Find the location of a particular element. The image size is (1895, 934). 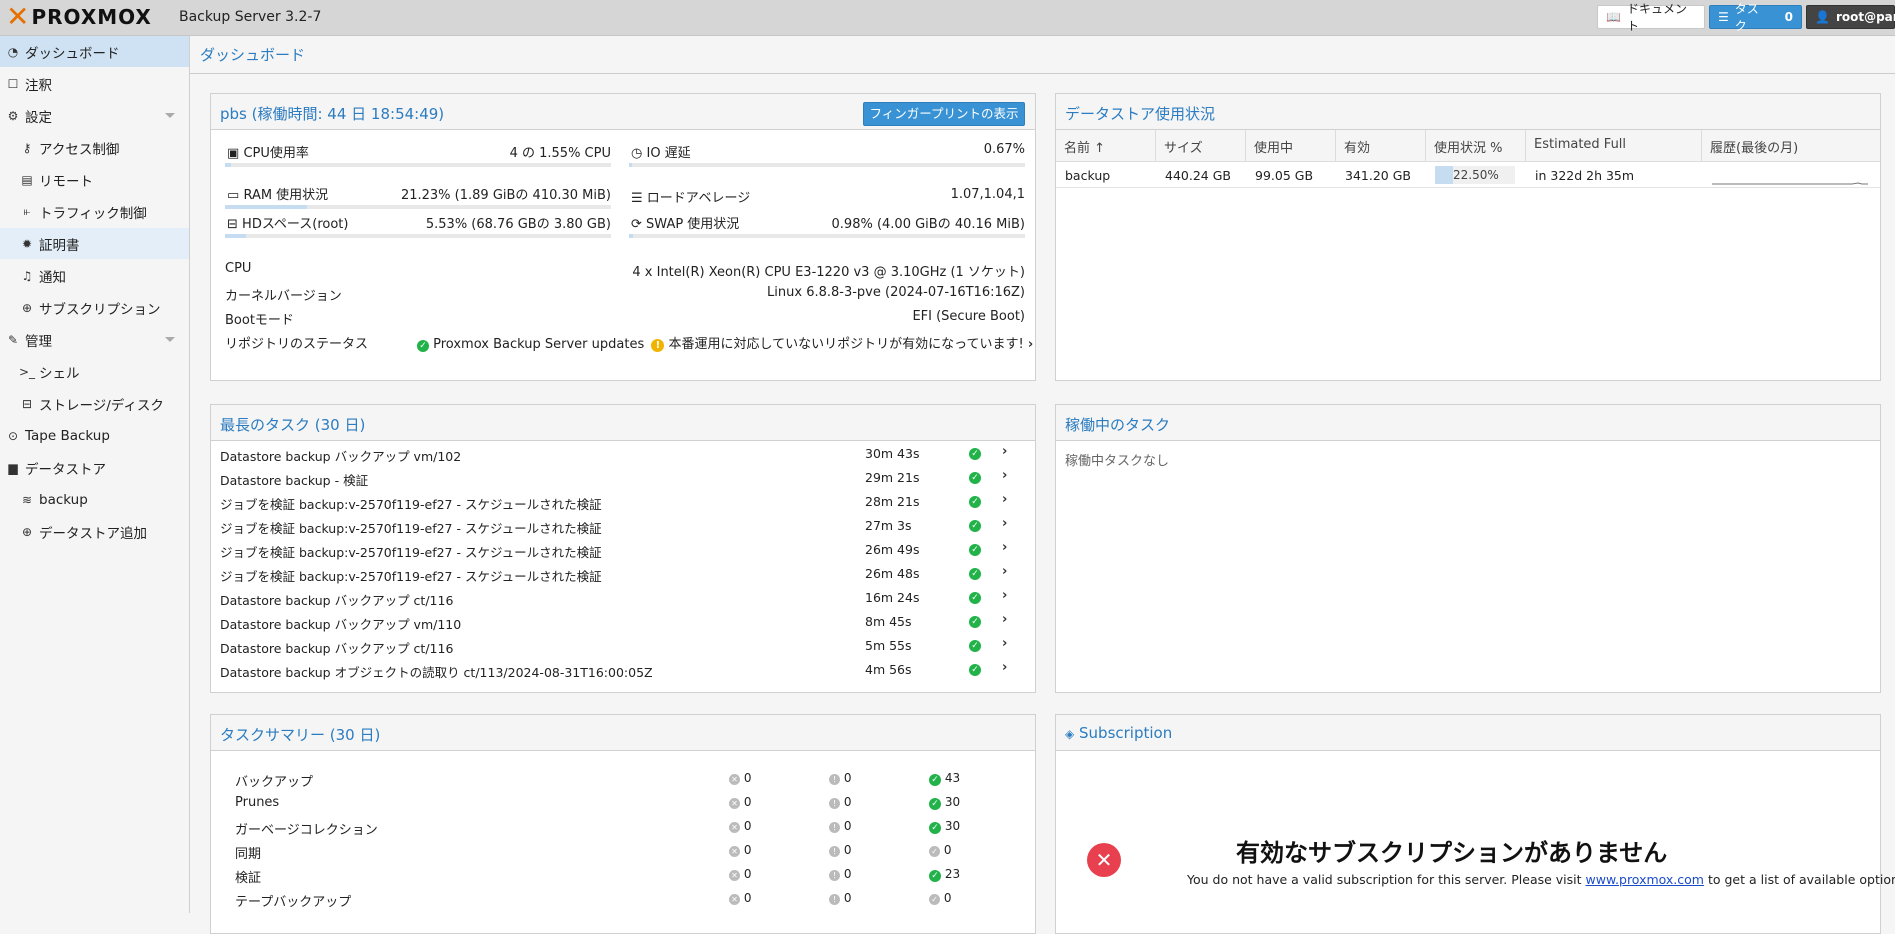

terminal-icon: >_ is located at coordinates (27, 371).